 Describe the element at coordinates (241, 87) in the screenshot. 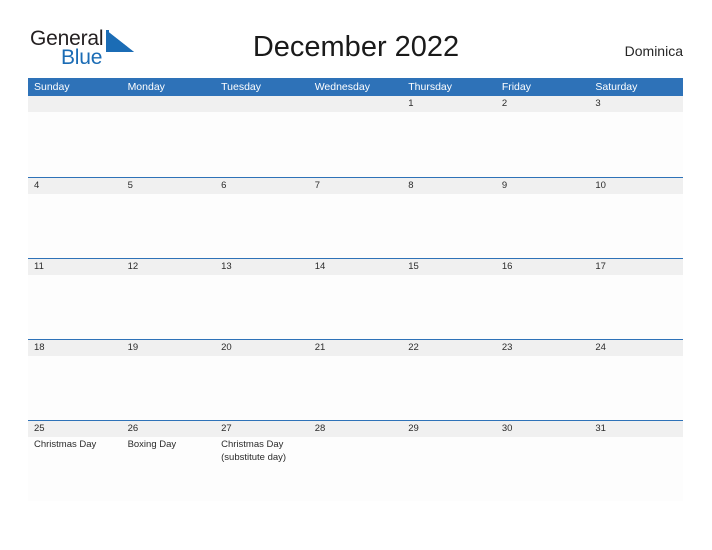

I see `day-header-tuesday: Tuesday` at that location.